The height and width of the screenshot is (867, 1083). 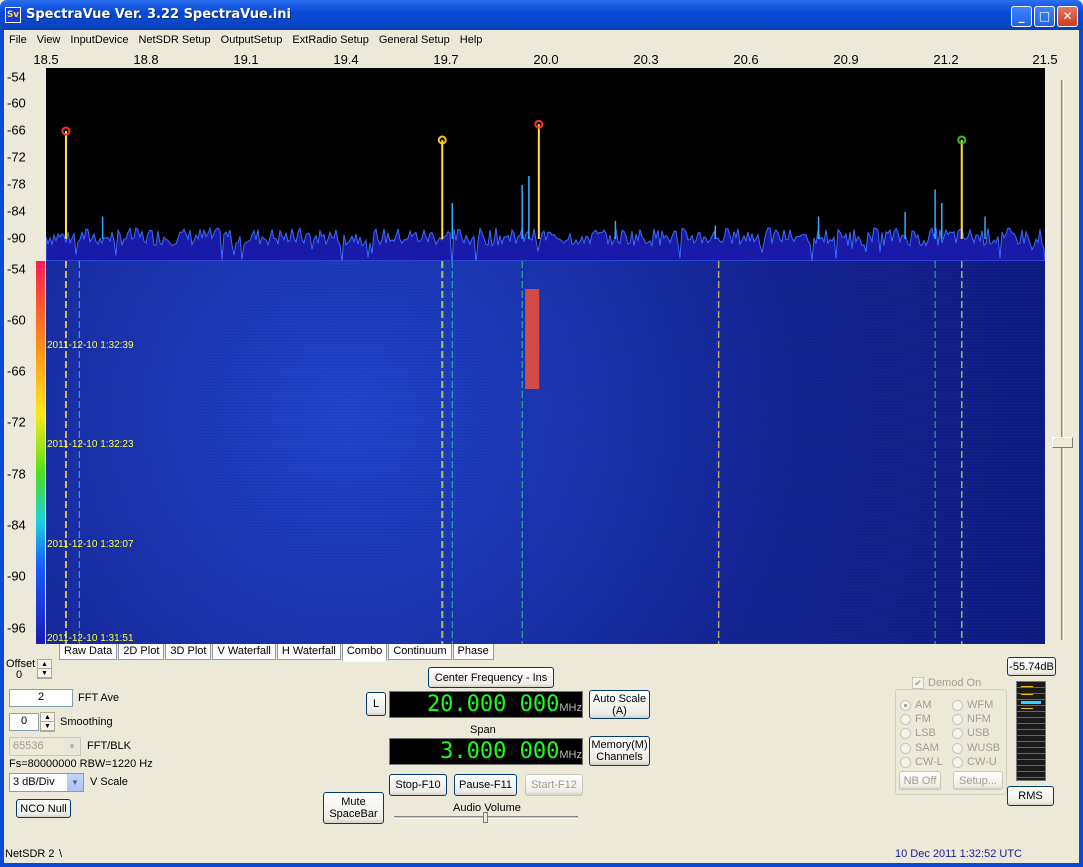 I want to click on mode-radio-sam: SAM, so click(x=919, y=748).